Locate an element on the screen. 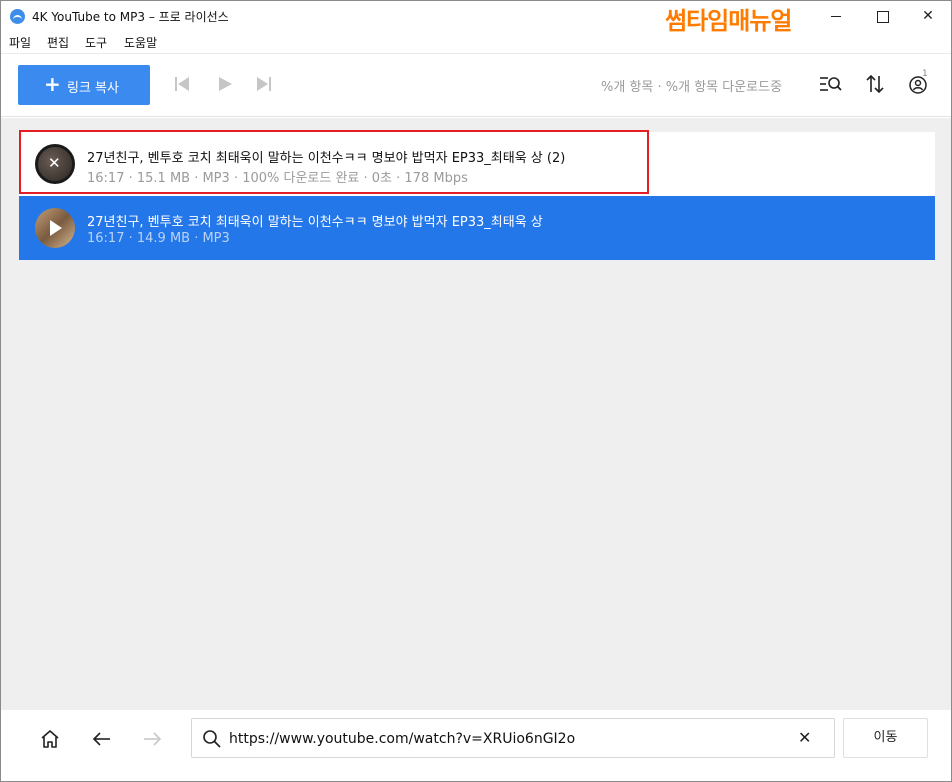  search-icon is located at coordinates (212, 739).